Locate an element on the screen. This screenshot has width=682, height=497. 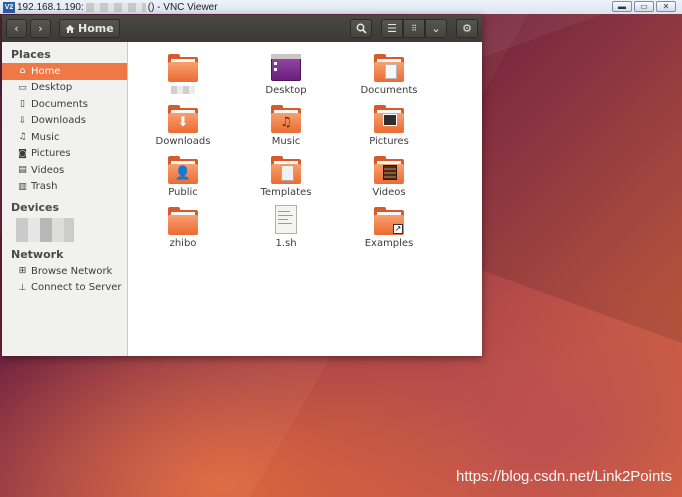
file-label: Public is located at coordinates (183, 192).